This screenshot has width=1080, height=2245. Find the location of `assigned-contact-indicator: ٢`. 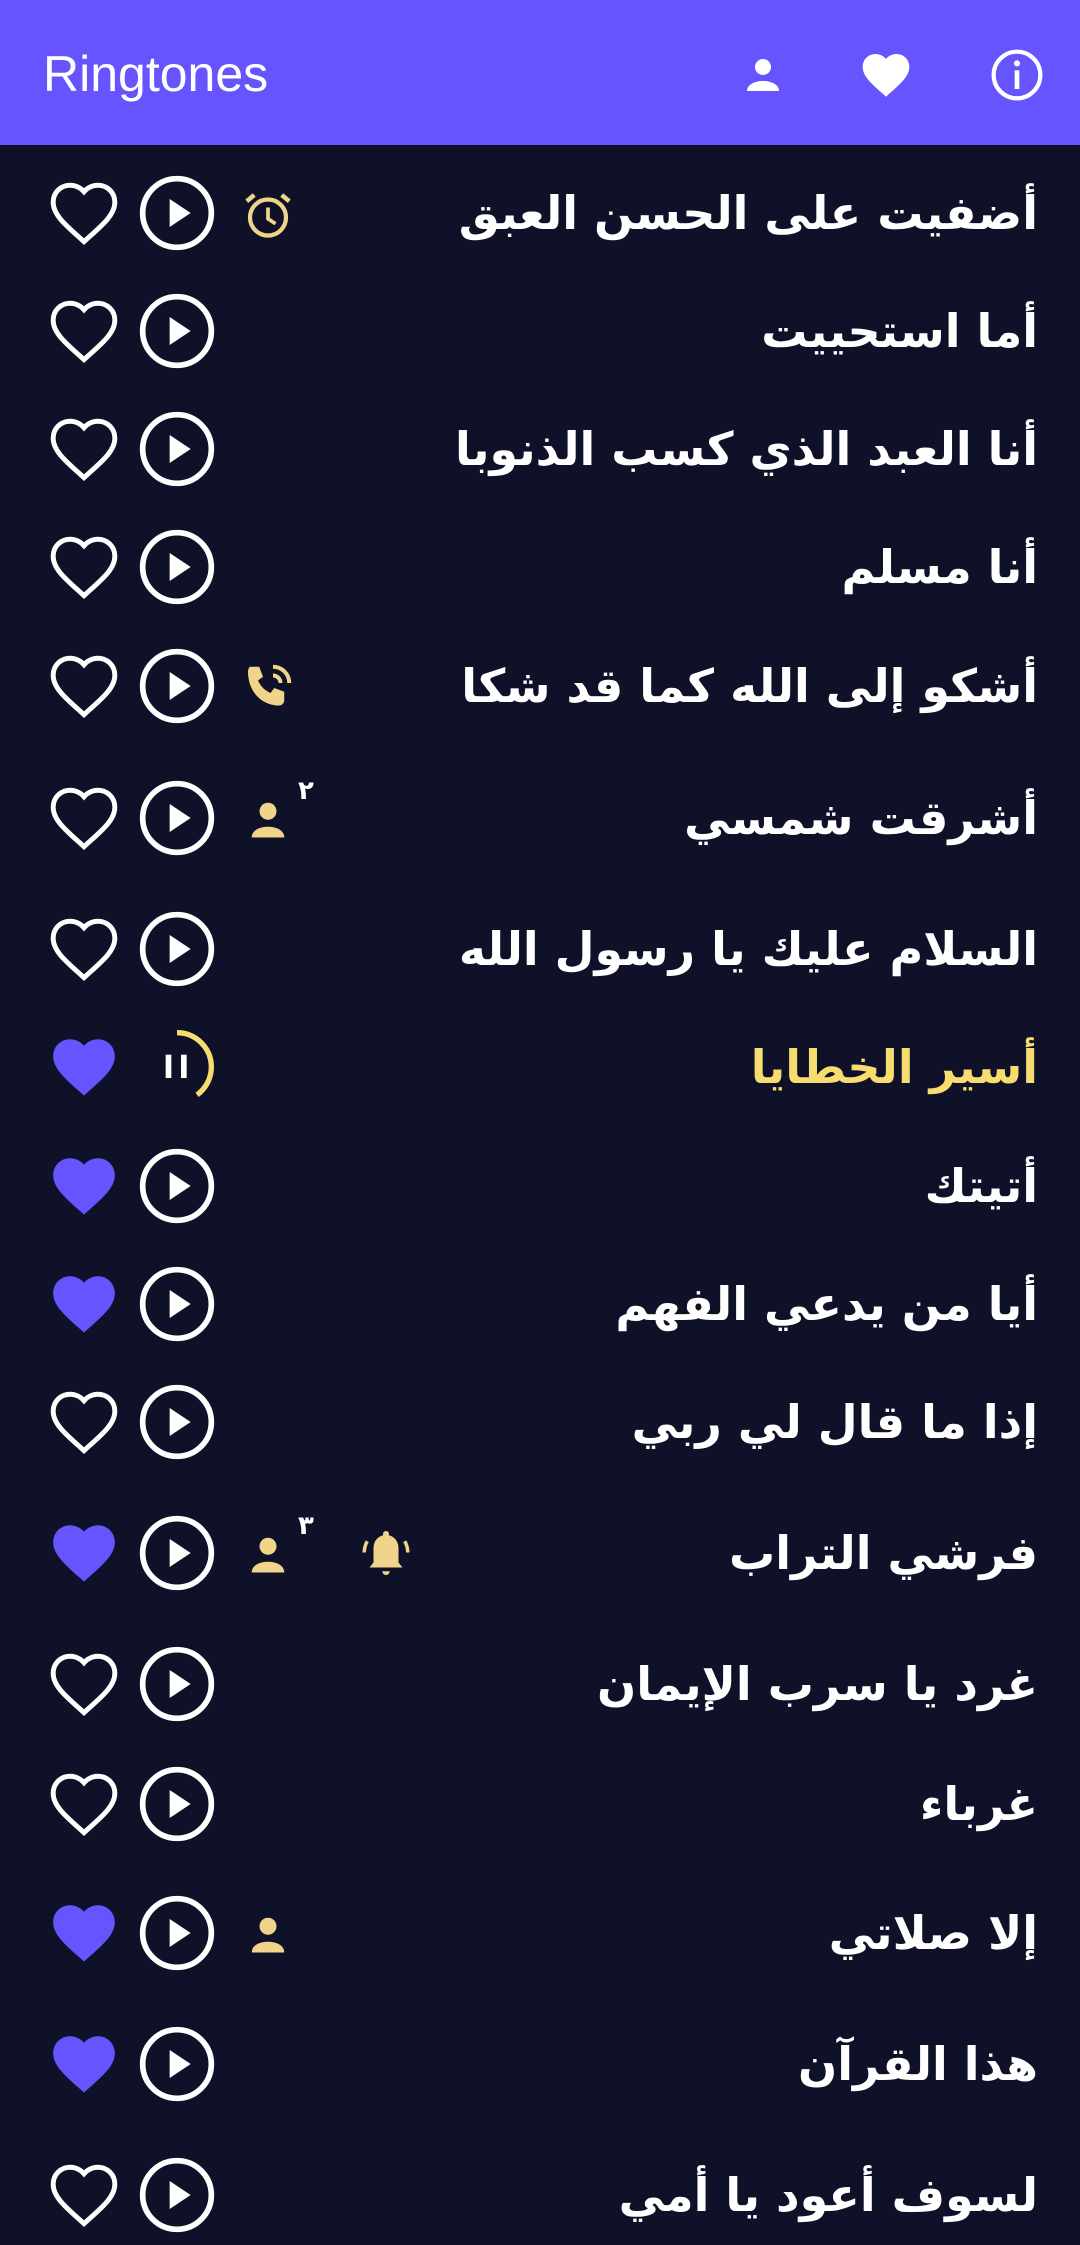

assigned-contact-indicator: ٢ is located at coordinates (276, 813).